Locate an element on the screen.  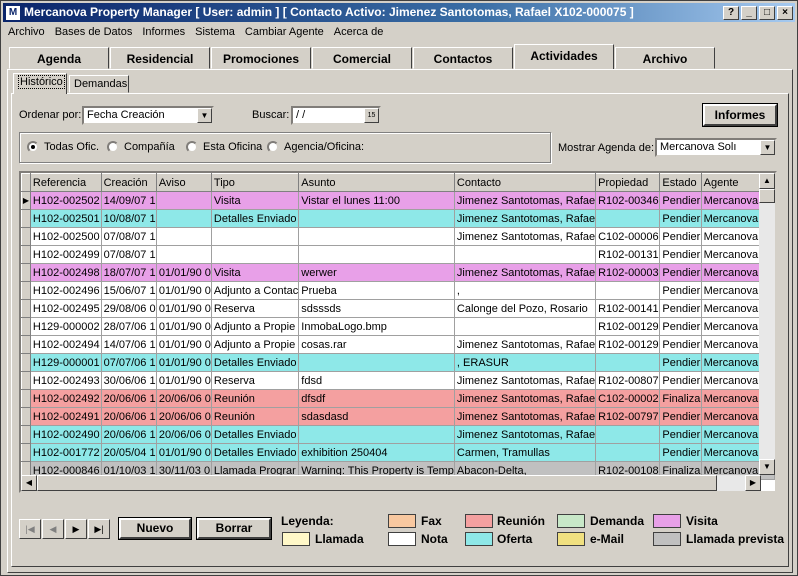
prev-record-button: ◀ is located at coordinates (53, 529).